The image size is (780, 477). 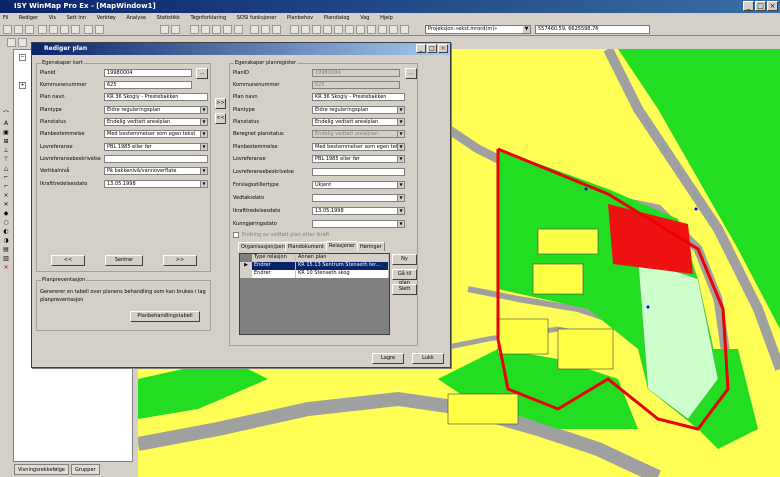 What do you see at coordinates (99, 29) in the screenshot?
I see `redo-icon` at bounding box center [99, 29].